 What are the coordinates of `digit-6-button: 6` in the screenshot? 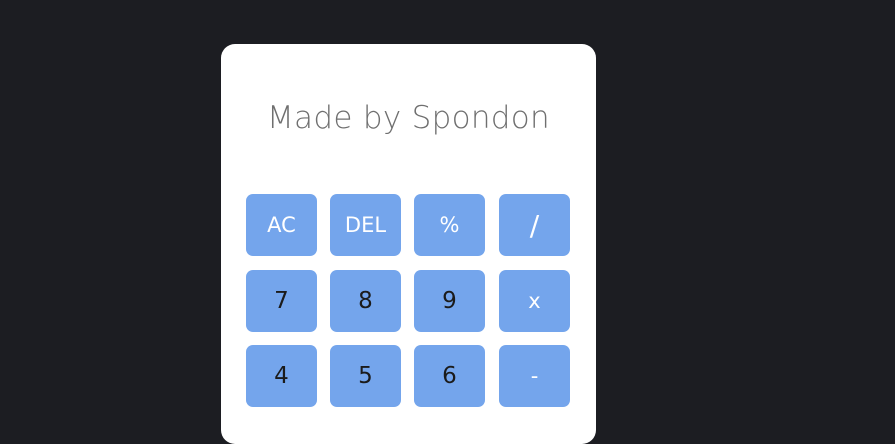 It's located at (449, 376).